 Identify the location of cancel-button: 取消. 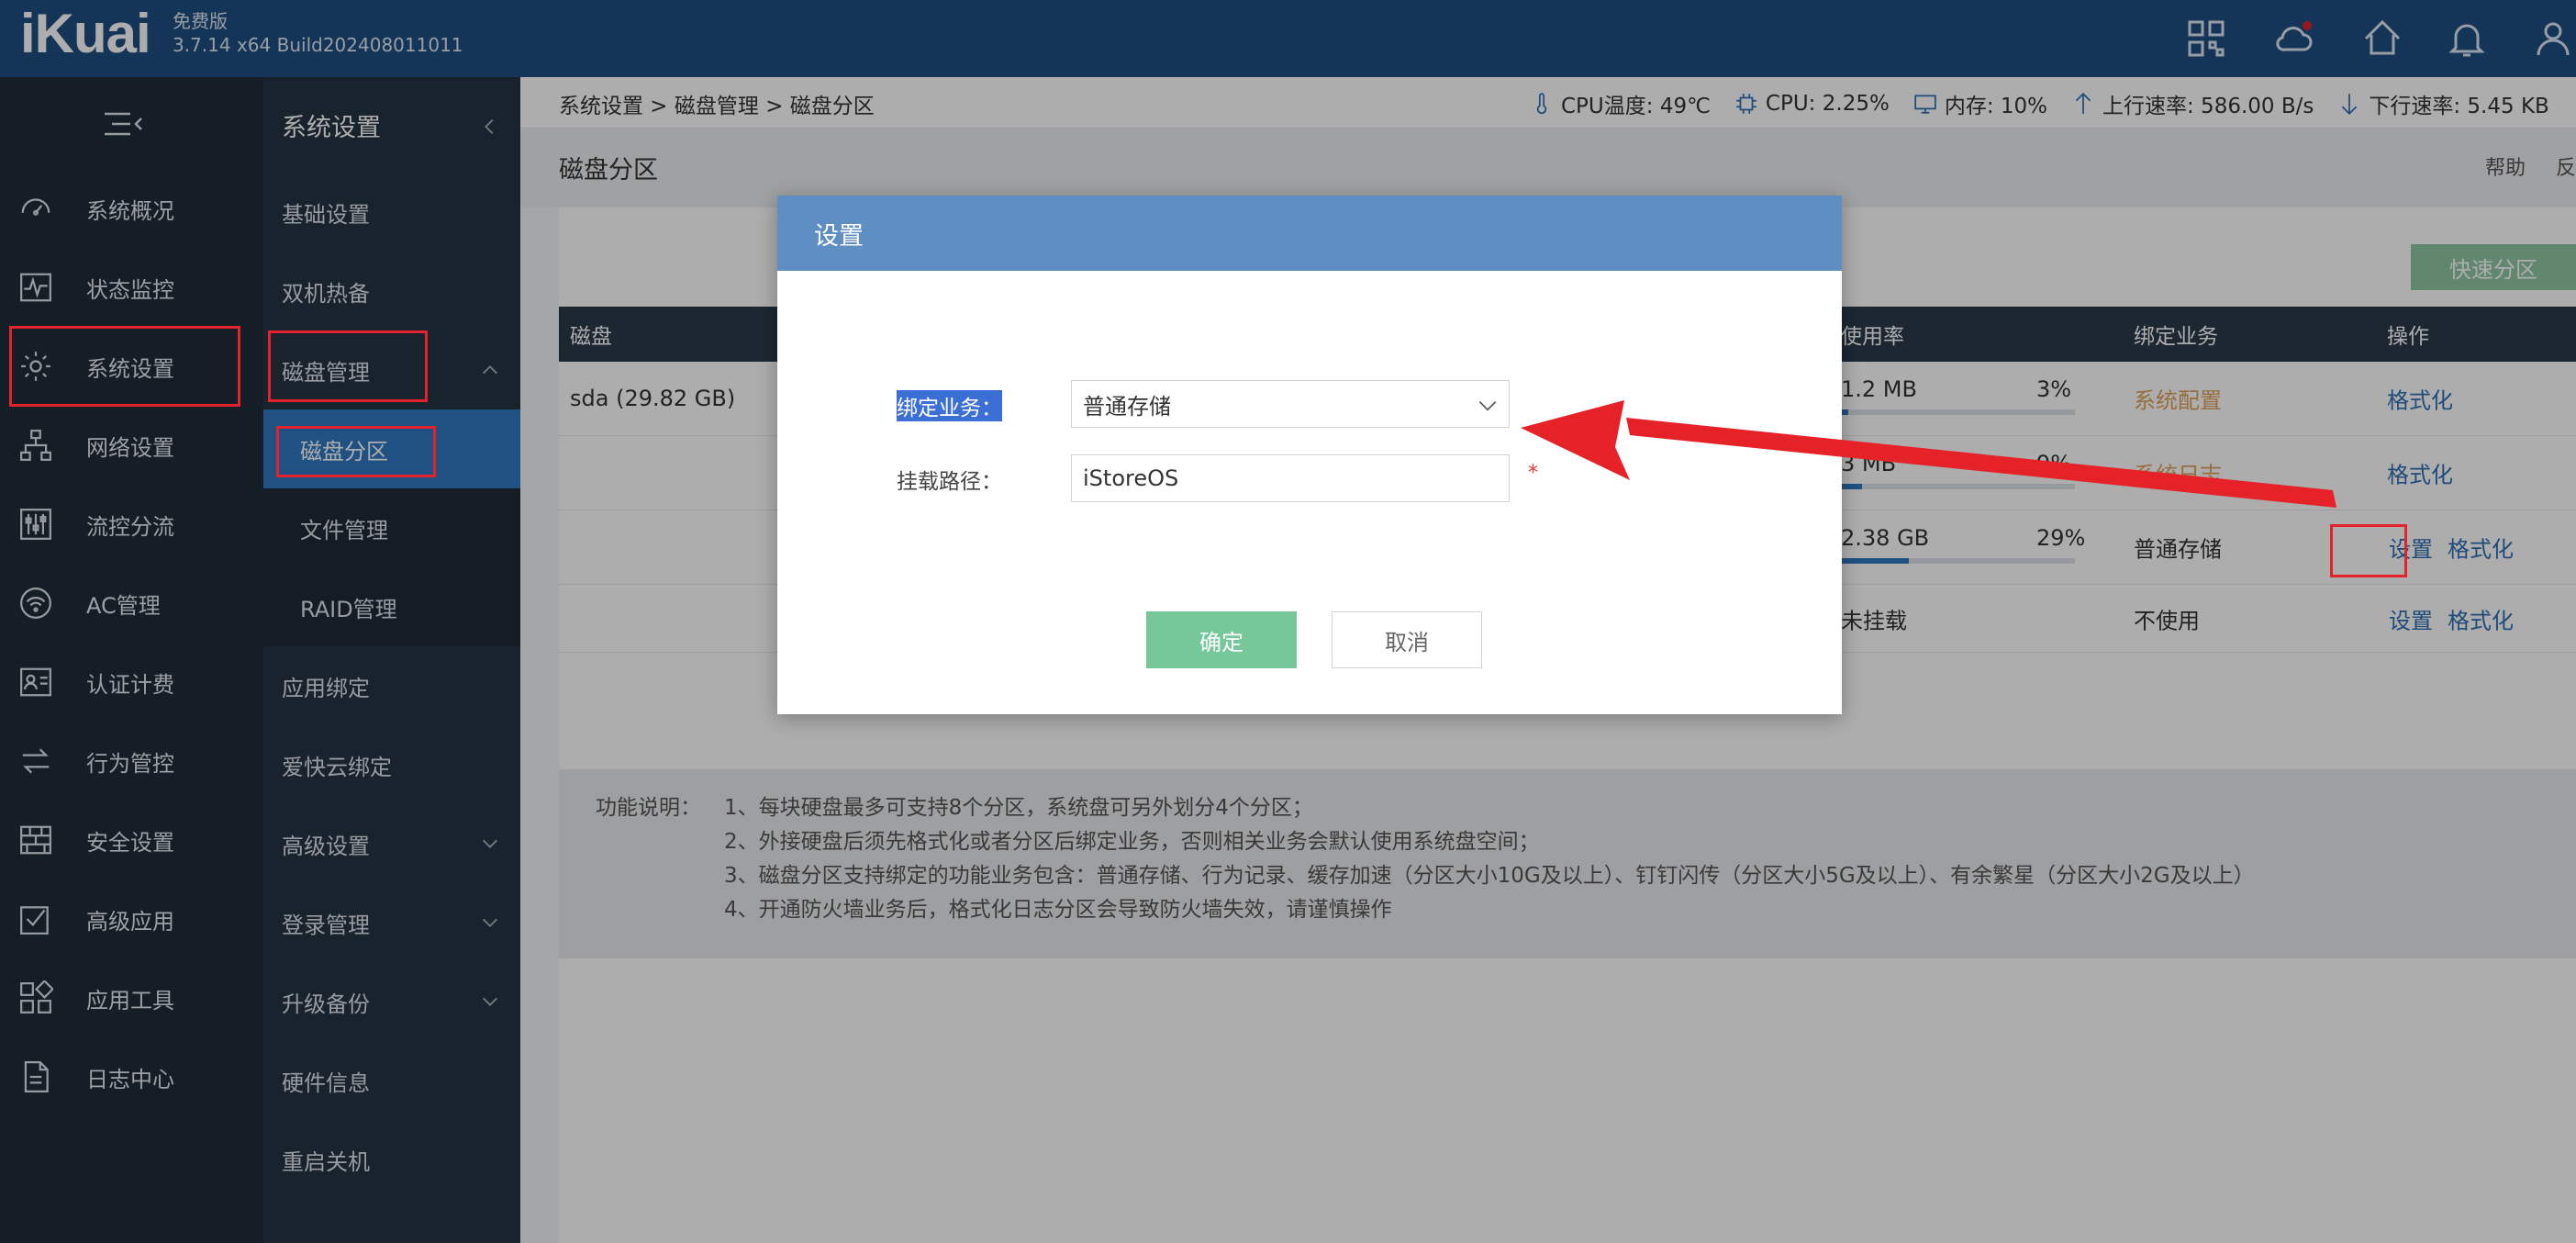
(1407, 639).